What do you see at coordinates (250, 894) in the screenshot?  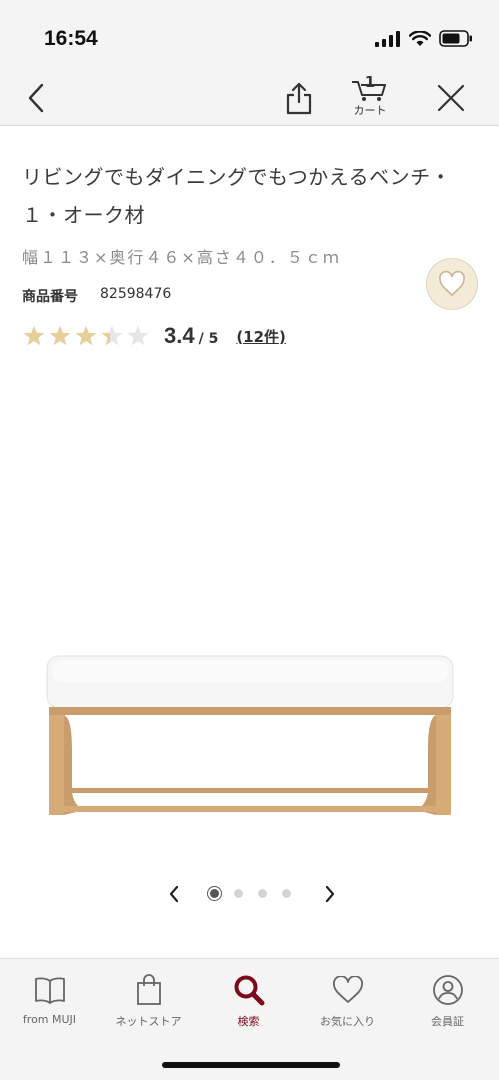 I see `image-carousel` at bounding box center [250, 894].